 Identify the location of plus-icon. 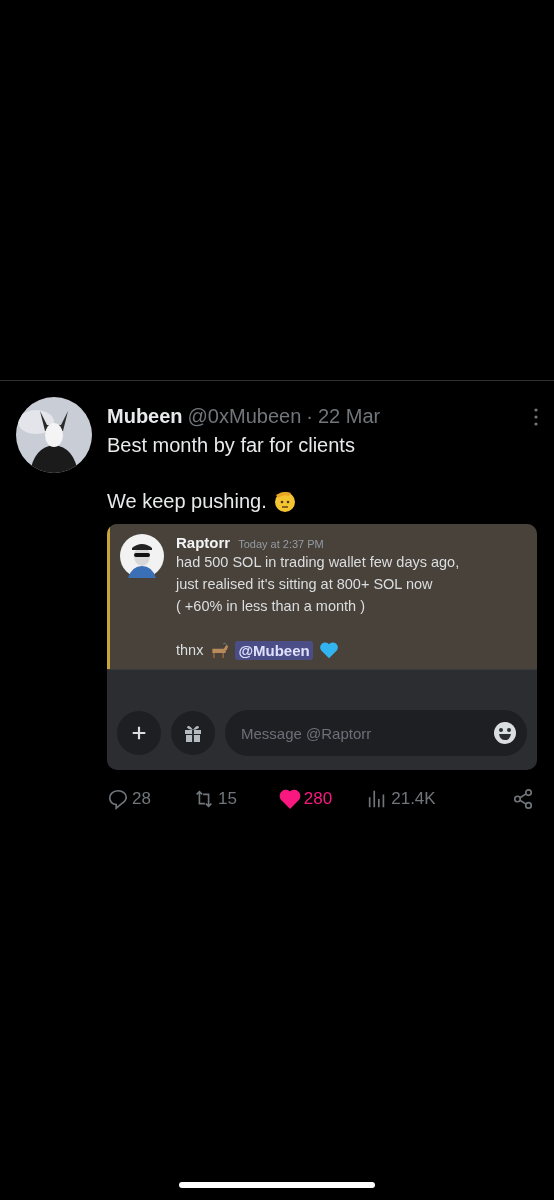
(139, 733).